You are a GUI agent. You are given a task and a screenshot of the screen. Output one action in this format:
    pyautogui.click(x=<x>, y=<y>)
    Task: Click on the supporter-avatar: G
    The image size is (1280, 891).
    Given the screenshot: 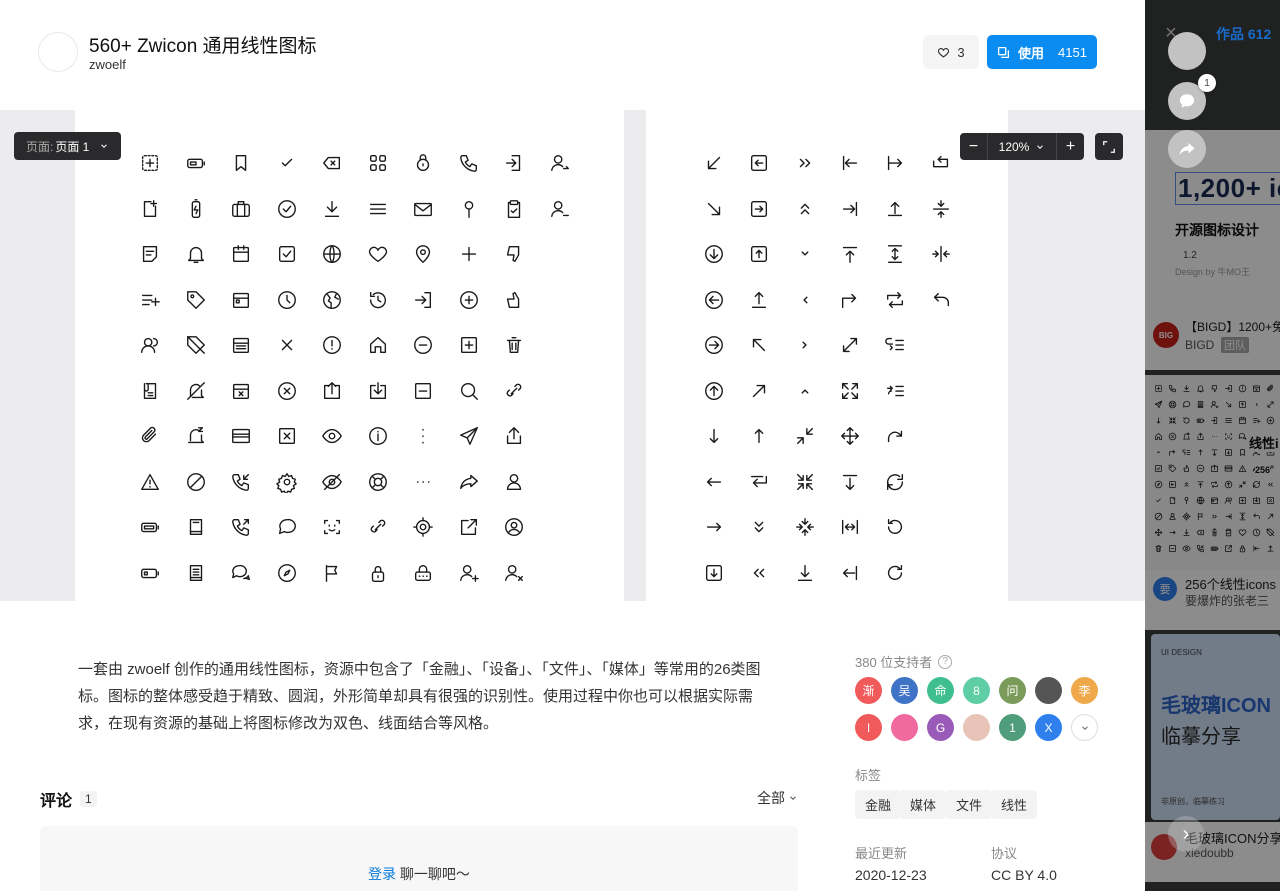 What is the action you would take?
    pyautogui.click(x=940, y=727)
    